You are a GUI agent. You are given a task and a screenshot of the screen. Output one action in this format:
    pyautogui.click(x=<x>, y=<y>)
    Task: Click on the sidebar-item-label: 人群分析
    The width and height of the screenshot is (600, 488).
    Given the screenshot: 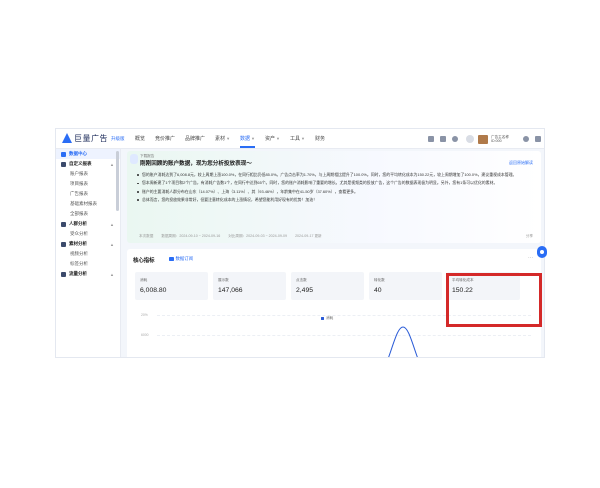 What is the action you would take?
    pyautogui.click(x=78, y=223)
    